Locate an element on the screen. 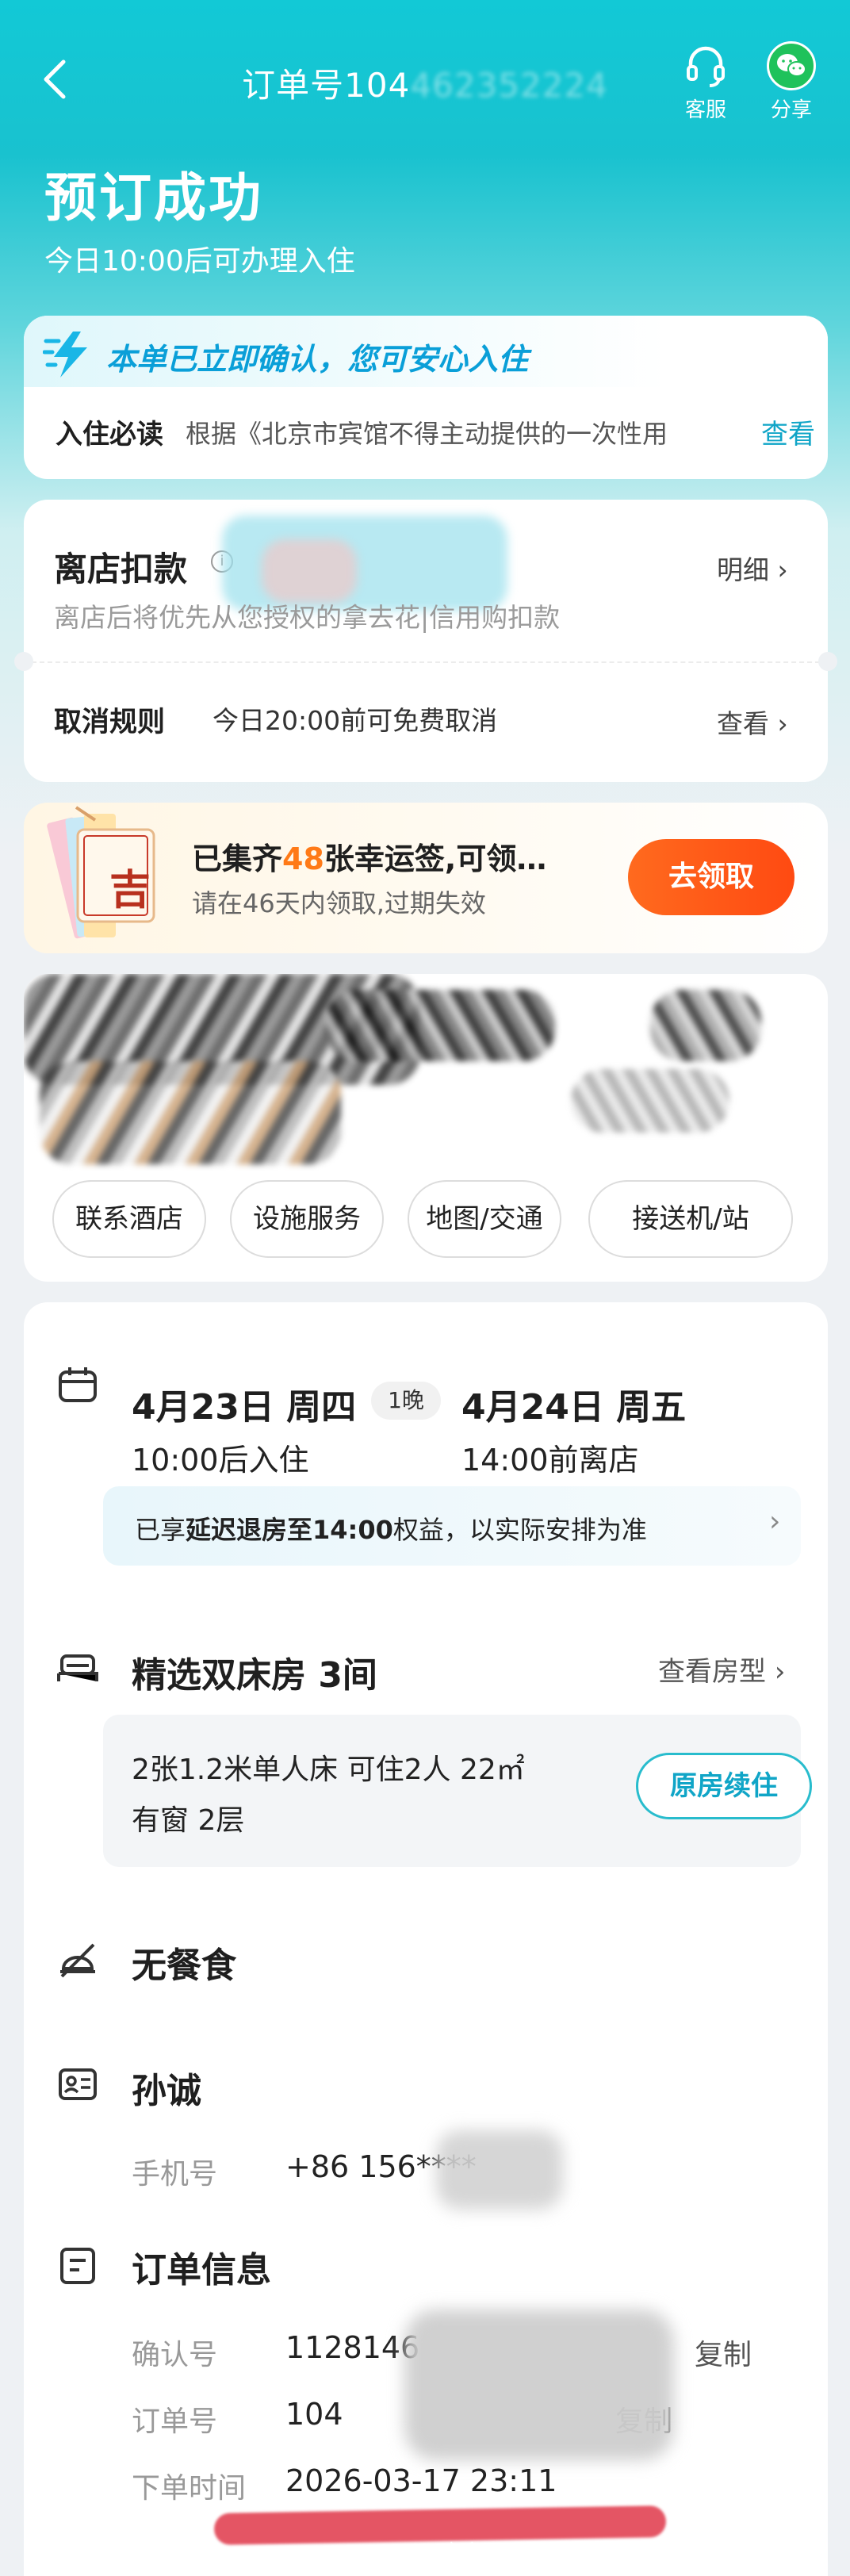 The height and width of the screenshot is (2576, 850). meal-info: 无餐食 is located at coordinates (184, 1965).